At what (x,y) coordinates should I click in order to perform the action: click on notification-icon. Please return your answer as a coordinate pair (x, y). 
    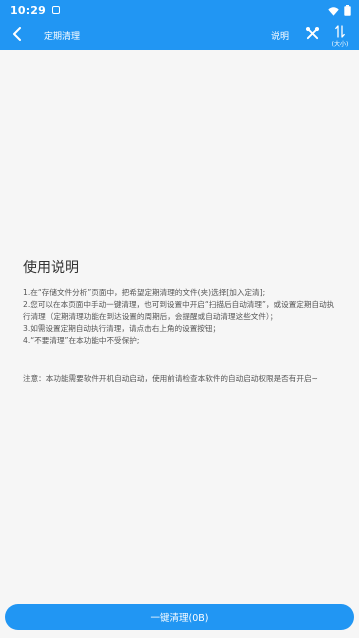
    Looking at the image, I should click on (56, 10).